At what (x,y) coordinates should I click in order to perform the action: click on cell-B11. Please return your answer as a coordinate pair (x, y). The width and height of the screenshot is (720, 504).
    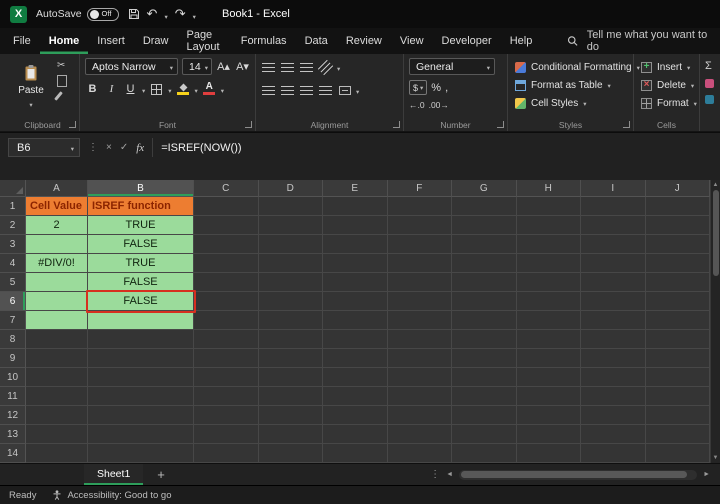
    Looking at the image, I should click on (141, 396).